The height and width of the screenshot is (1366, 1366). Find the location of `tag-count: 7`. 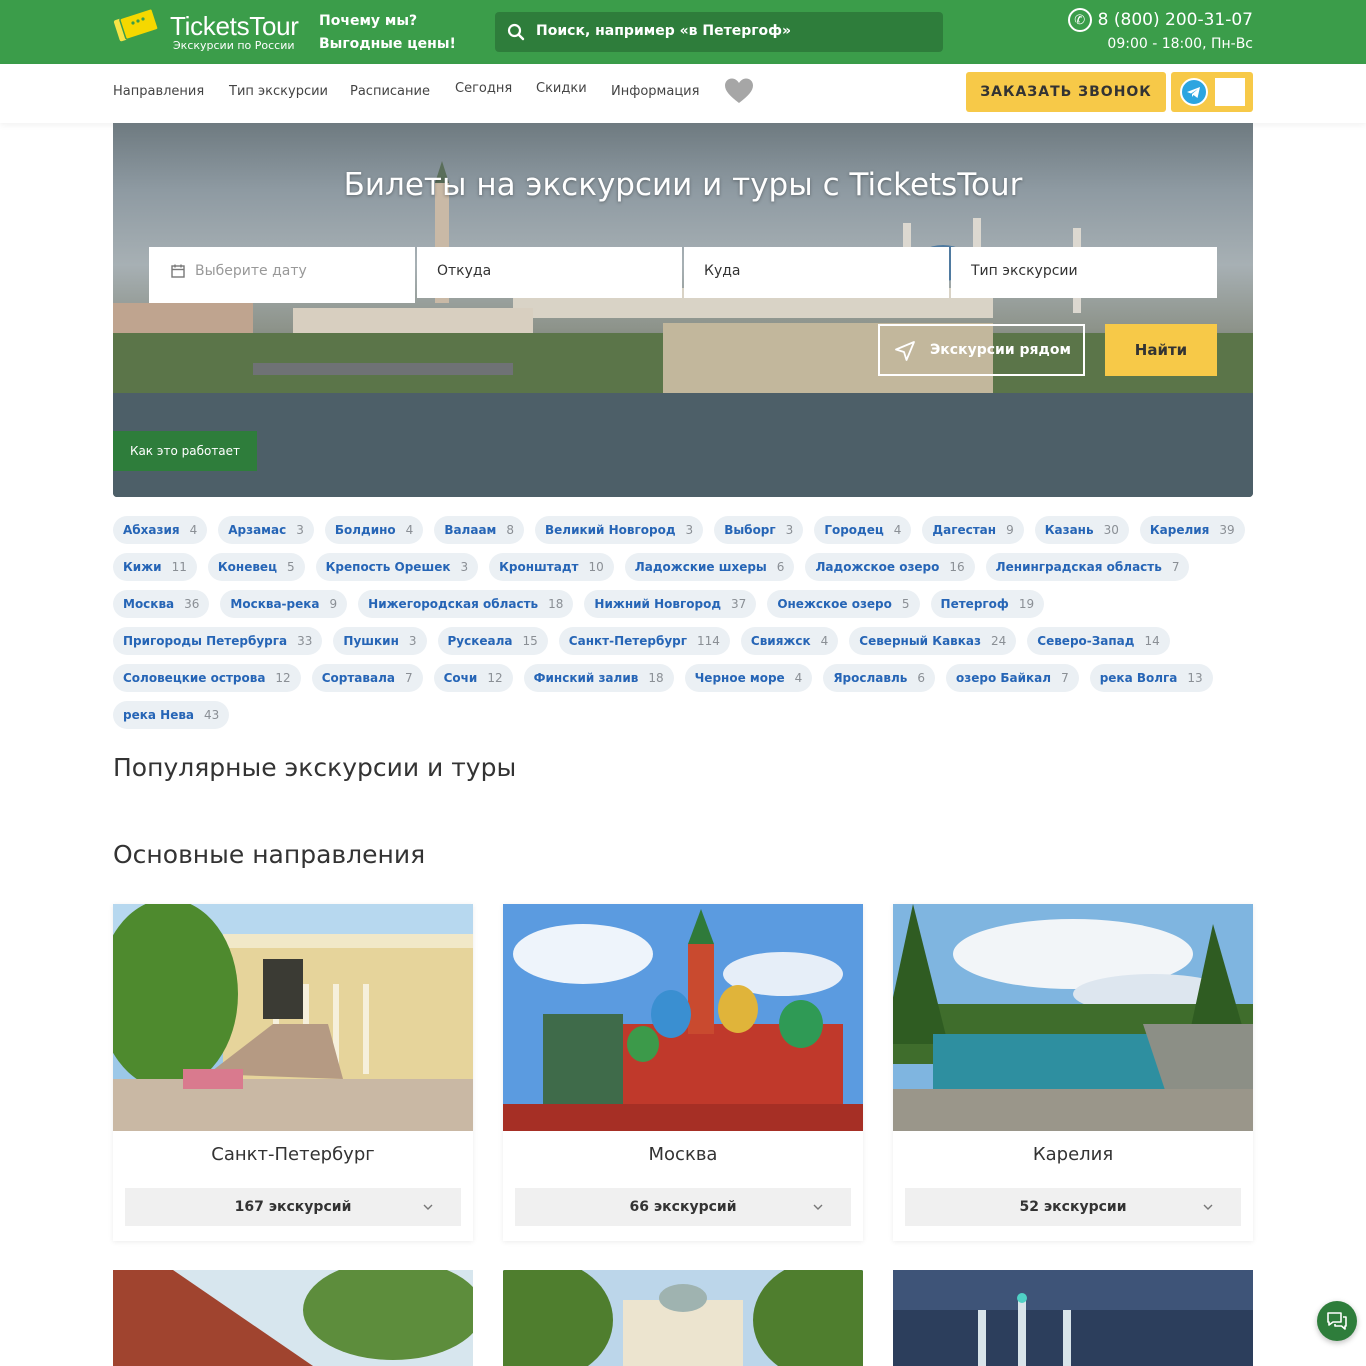

tag-count: 7 is located at coordinates (408, 678).